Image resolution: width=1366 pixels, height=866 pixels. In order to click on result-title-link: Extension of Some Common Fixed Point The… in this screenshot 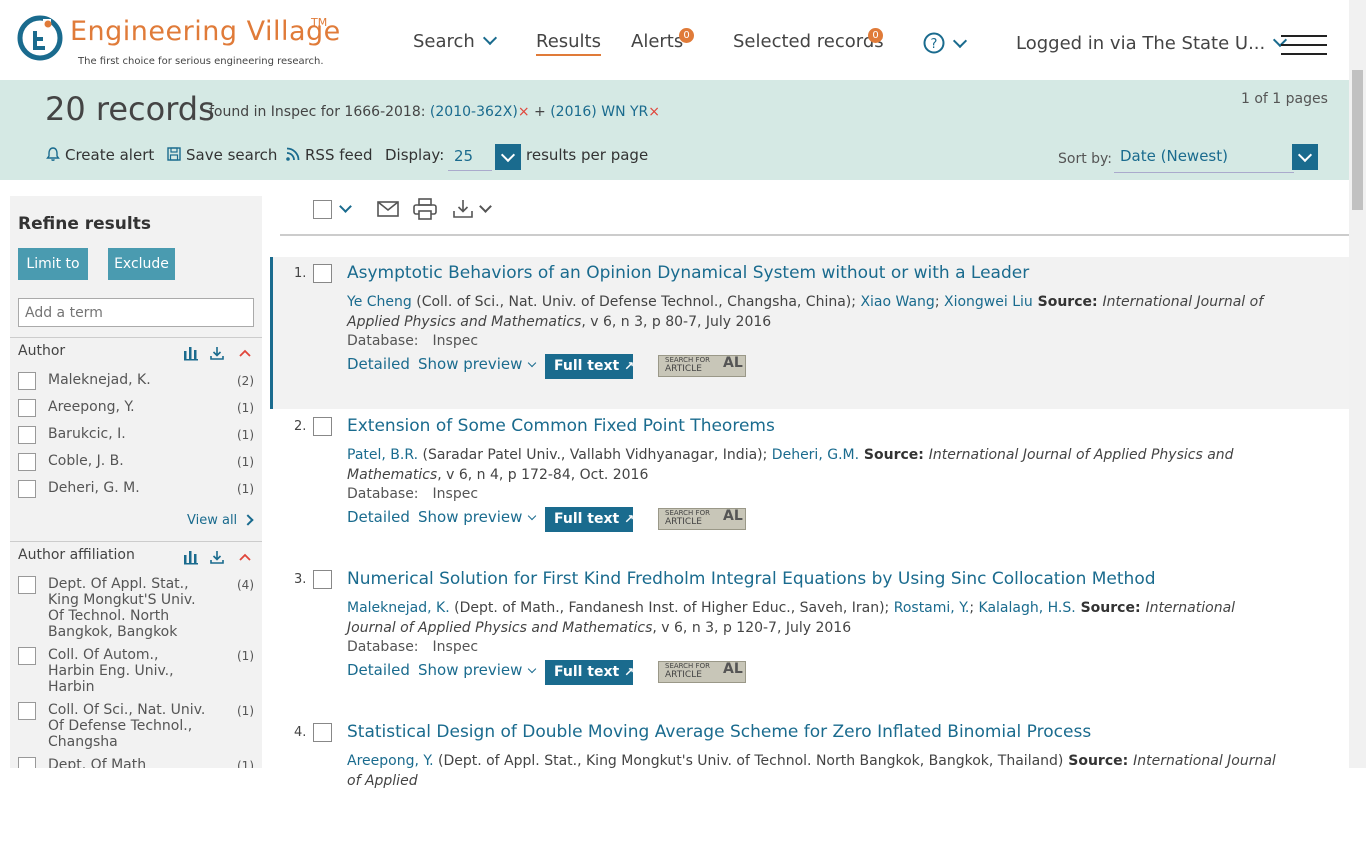, I will do `click(561, 426)`.